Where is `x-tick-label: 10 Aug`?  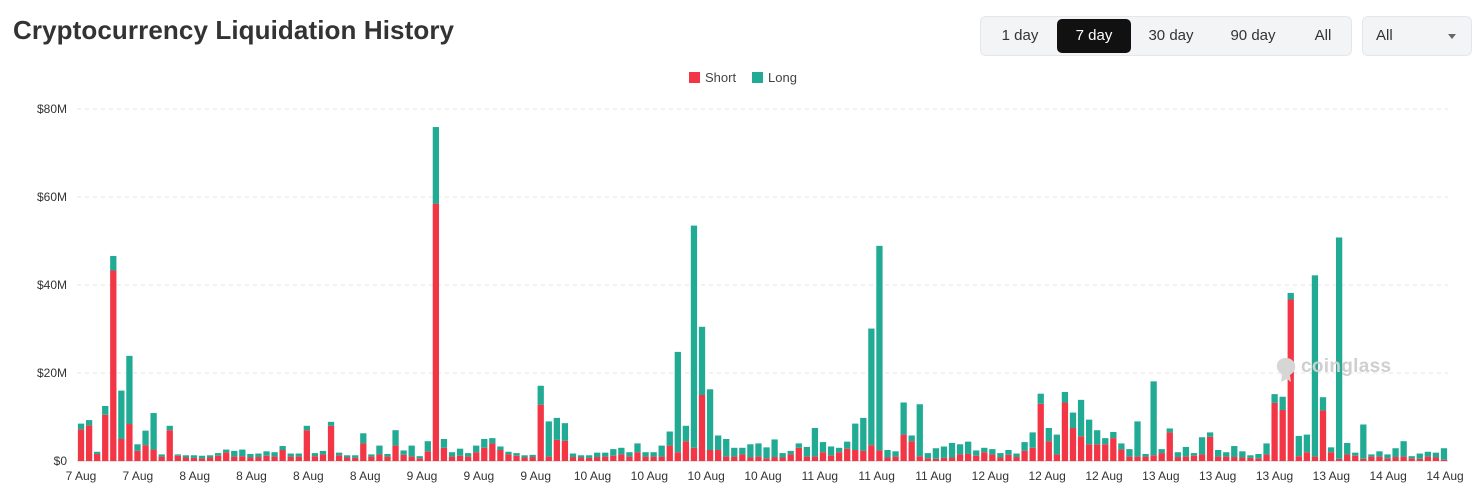 x-tick-label: 10 Aug is located at coordinates (592, 476).